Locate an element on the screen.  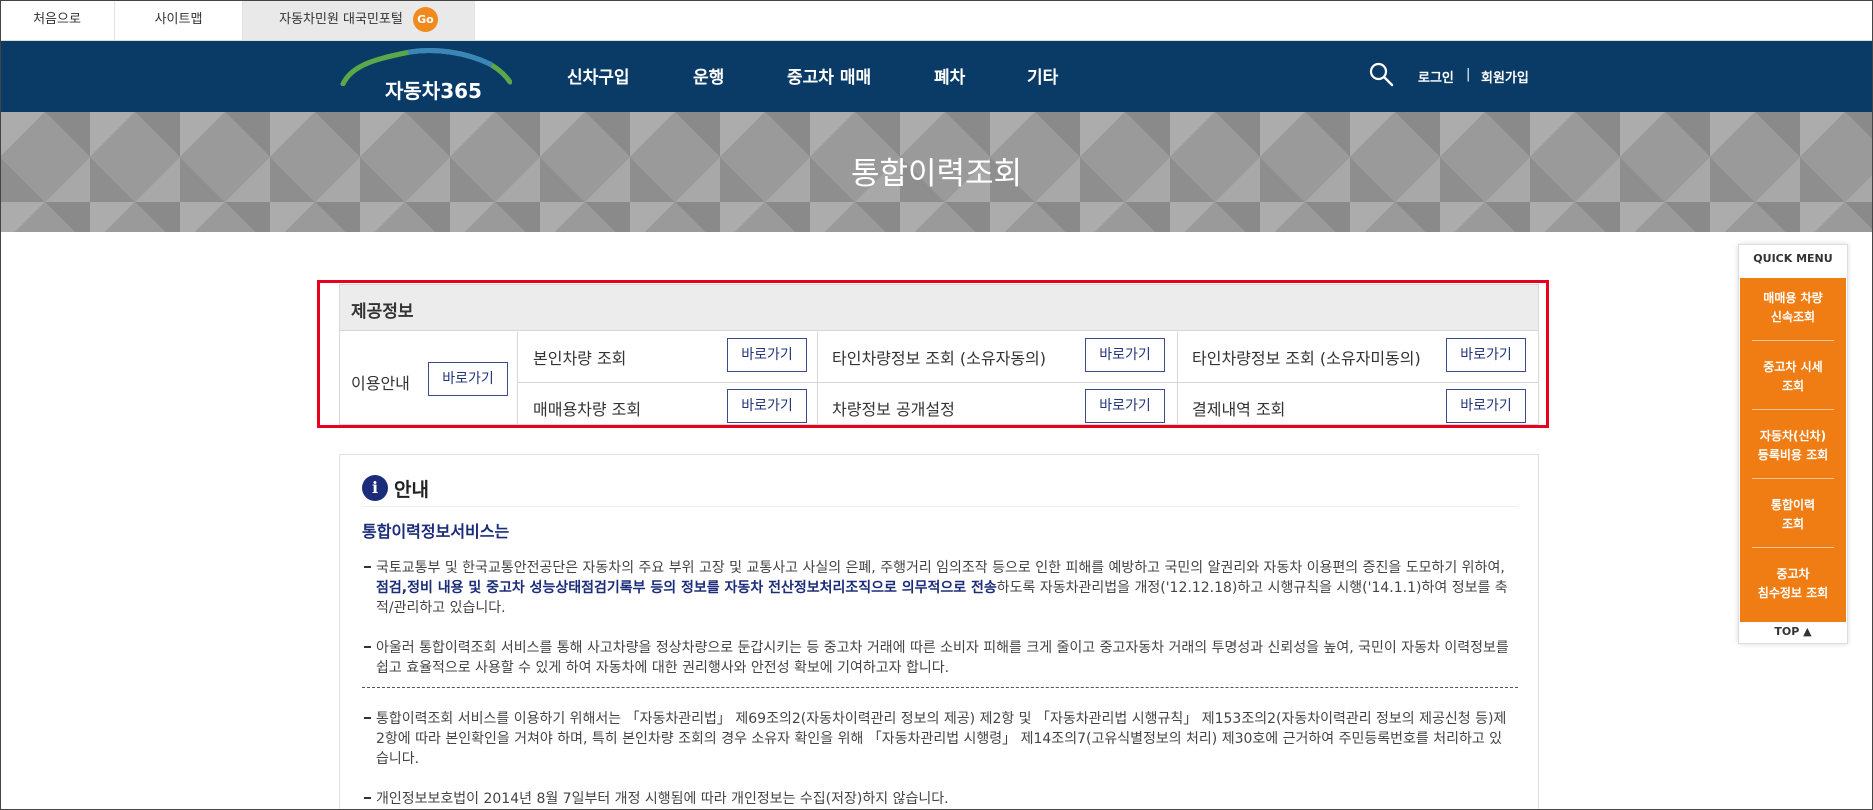
nav-item-scrap: 폐차 is located at coordinates (949, 75).